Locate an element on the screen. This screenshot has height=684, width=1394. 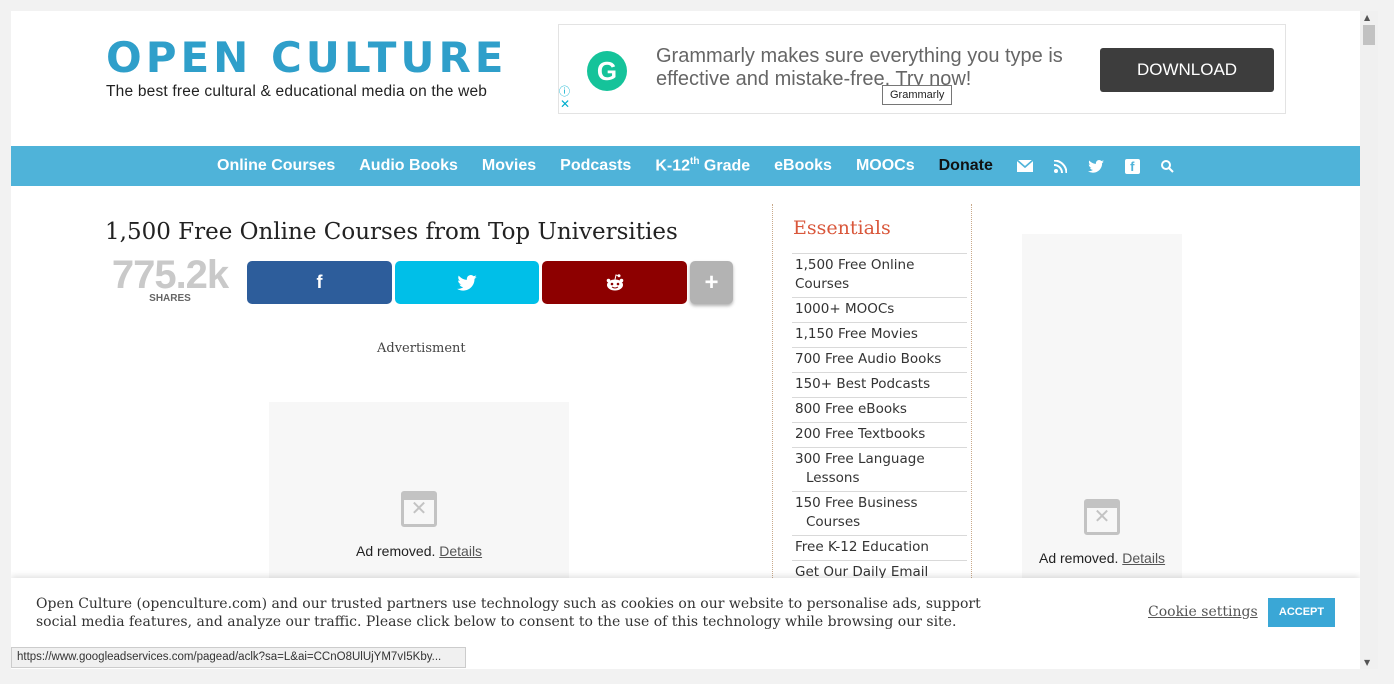
facebook-share-icon: f is located at coordinates (319, 282).